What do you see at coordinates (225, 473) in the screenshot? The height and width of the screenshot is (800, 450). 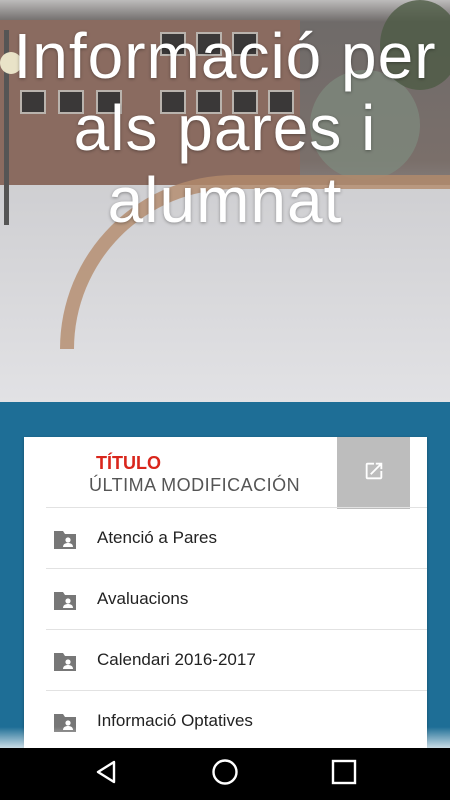 I see `card-header: TÍTULO ÚLTIMA MODIFICACIÓN` at bounding box center [225, 473].